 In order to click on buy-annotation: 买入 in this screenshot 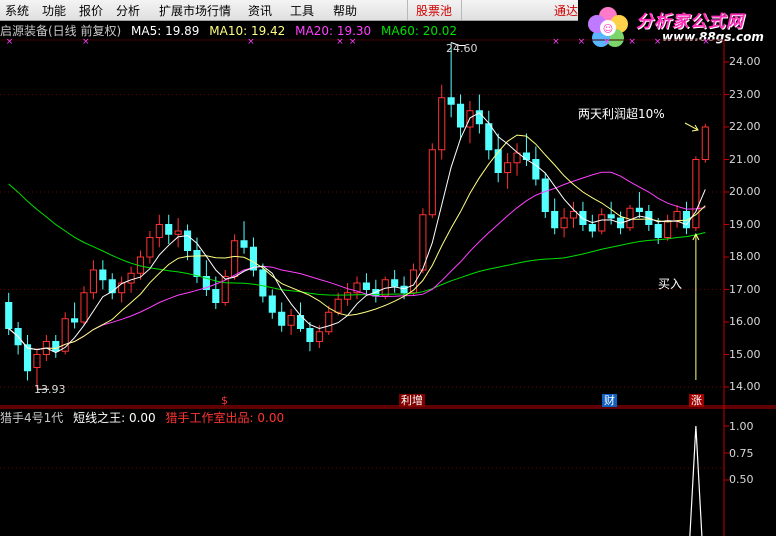, I will do `click(670, 284)`.